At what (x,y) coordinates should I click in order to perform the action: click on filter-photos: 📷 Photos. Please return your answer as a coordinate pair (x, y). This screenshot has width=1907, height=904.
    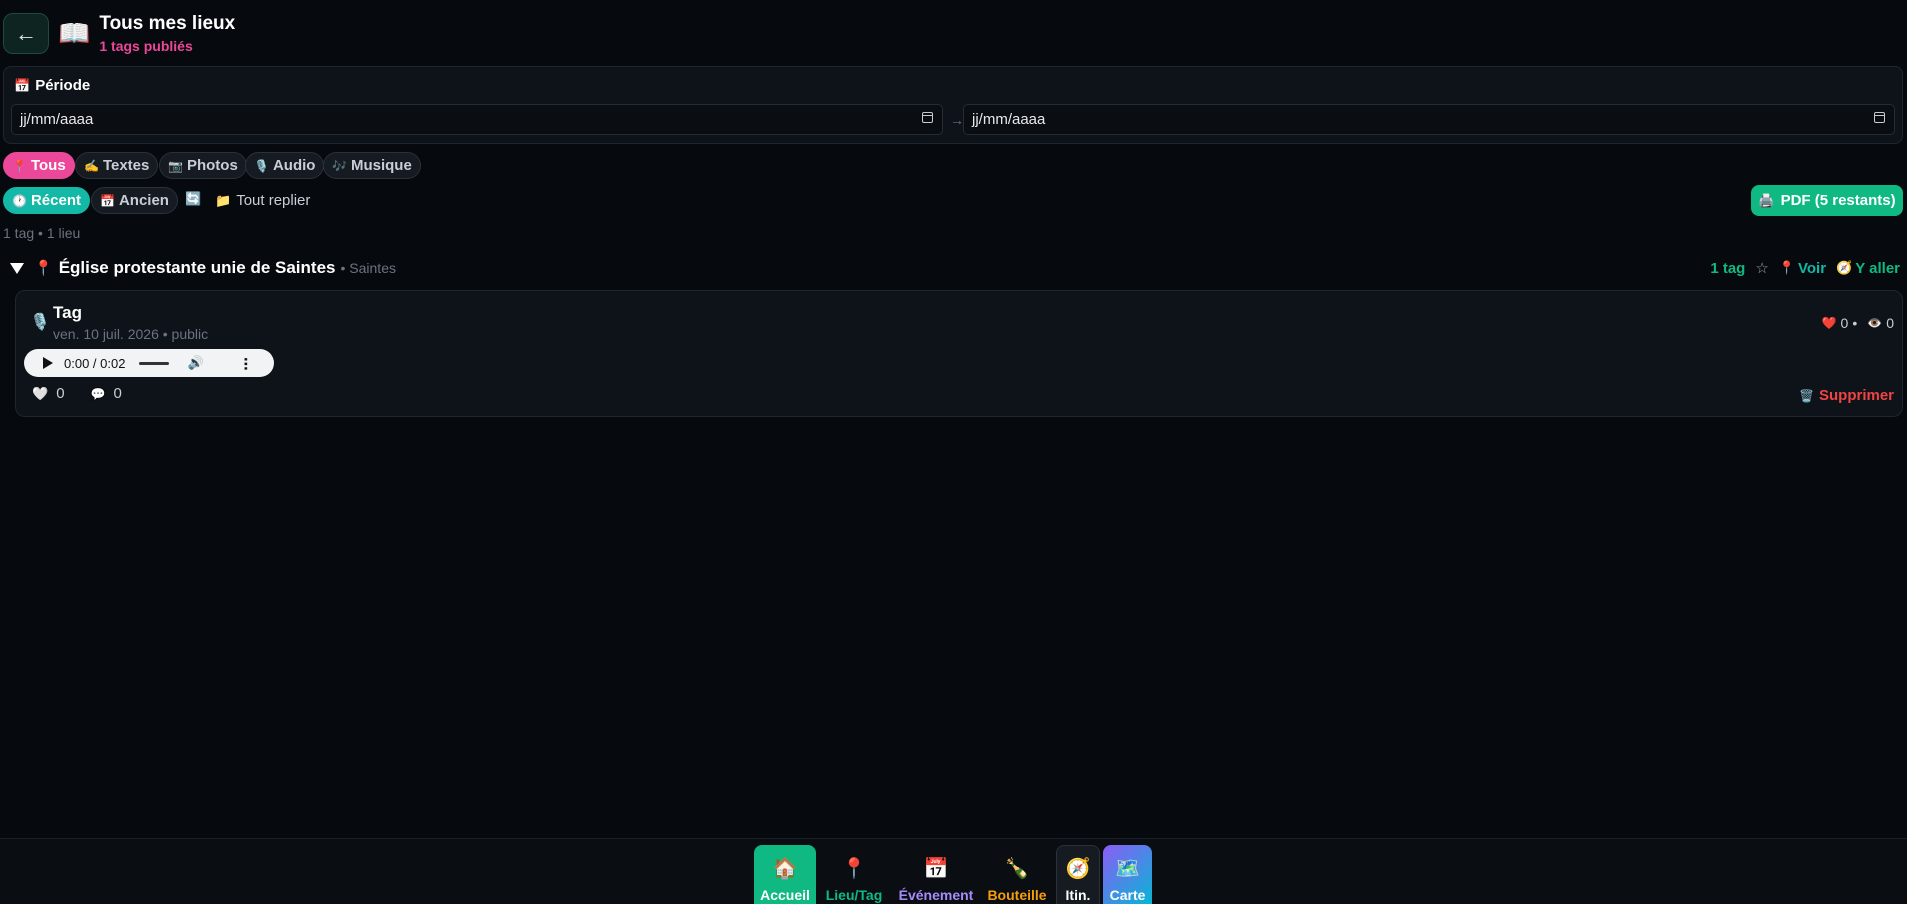
    Looking at the image, I should click on (203, 165).